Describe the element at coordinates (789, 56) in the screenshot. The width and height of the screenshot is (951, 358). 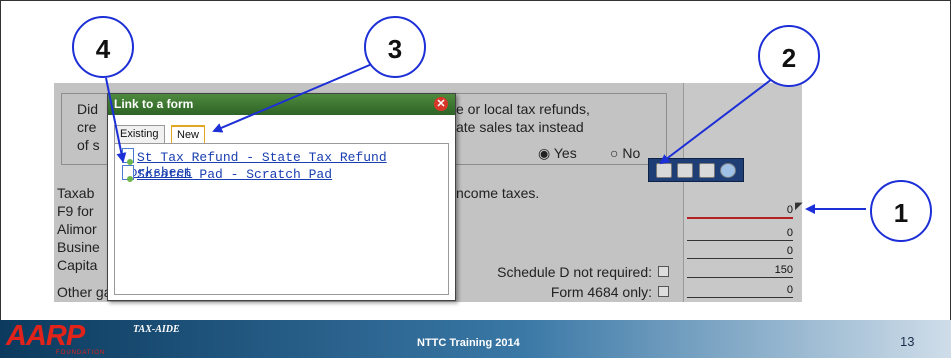
I see `callout-2: 2` at that location.